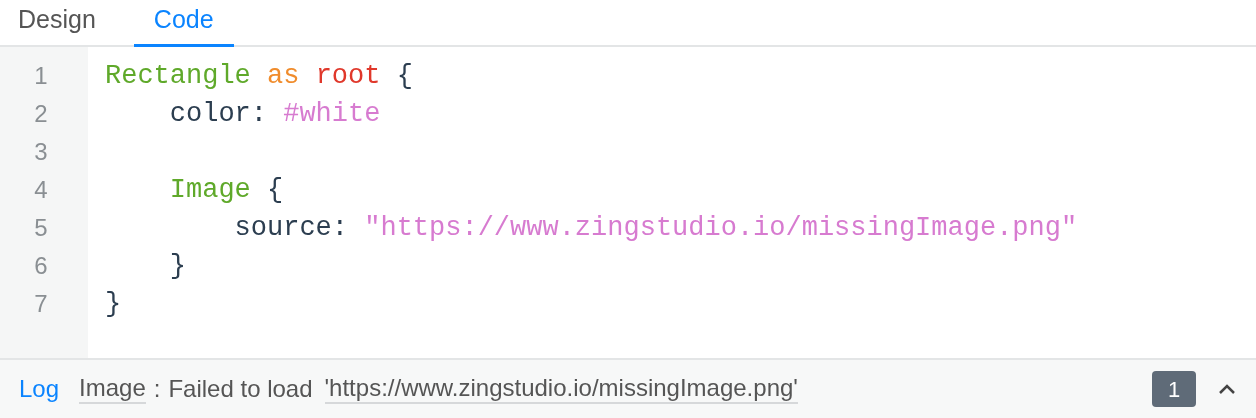  What do you see at coordinates (561, 389) in the screenshot?
I see `log-url-link: 'https://www.zingstudio.io/missingImage.png'` at bounding box center [561, 389].